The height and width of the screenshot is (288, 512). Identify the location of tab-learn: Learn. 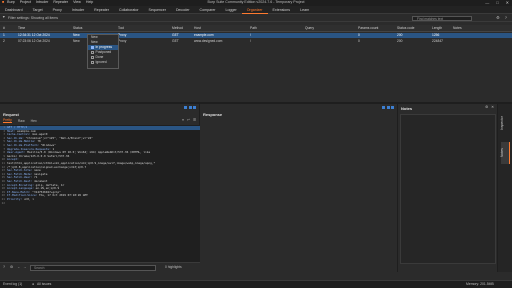
(304, 10).